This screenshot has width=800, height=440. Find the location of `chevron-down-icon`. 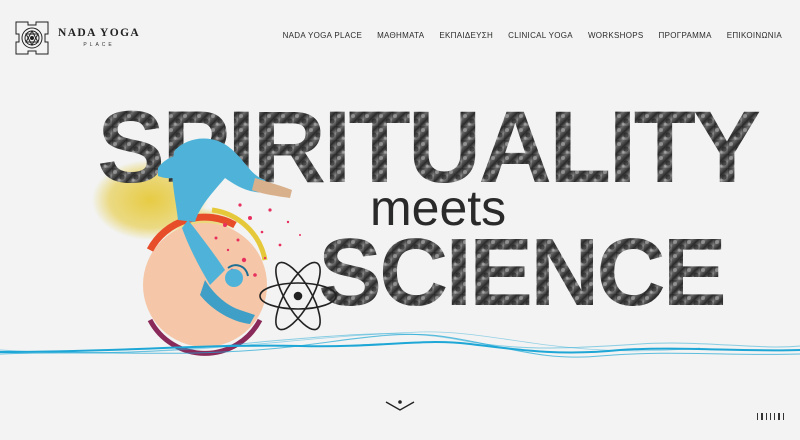

chevron-down-icon is located at coordinates (400, 406).